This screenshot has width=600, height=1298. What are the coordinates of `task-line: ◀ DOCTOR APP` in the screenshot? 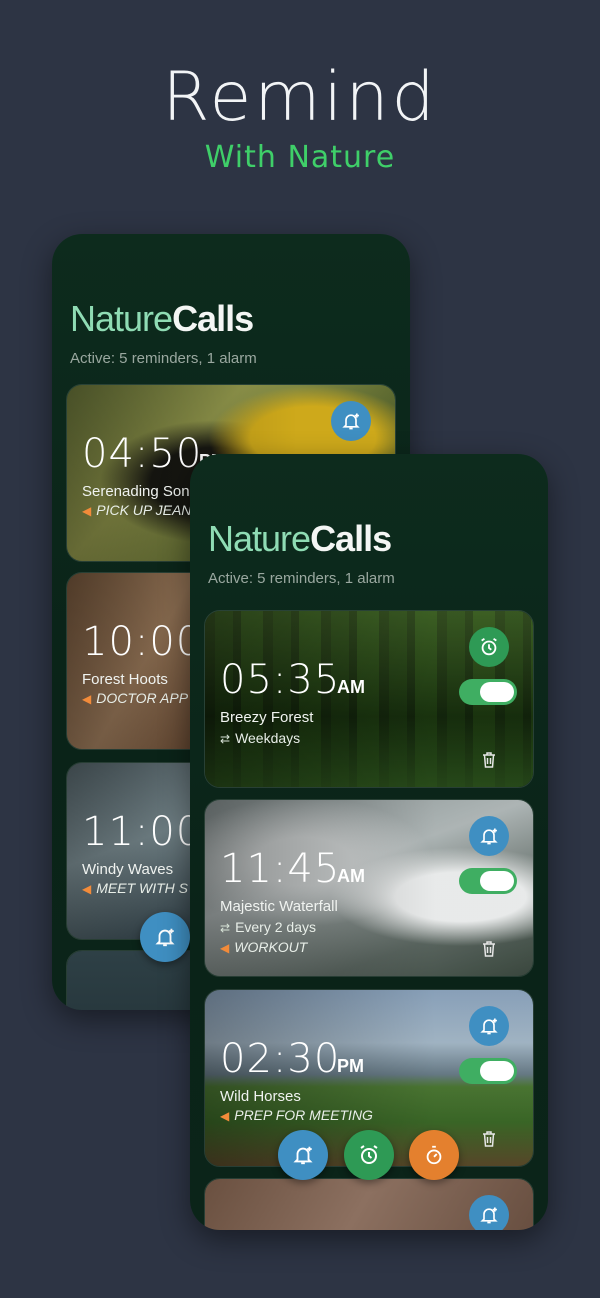 It's located at (135, 698).